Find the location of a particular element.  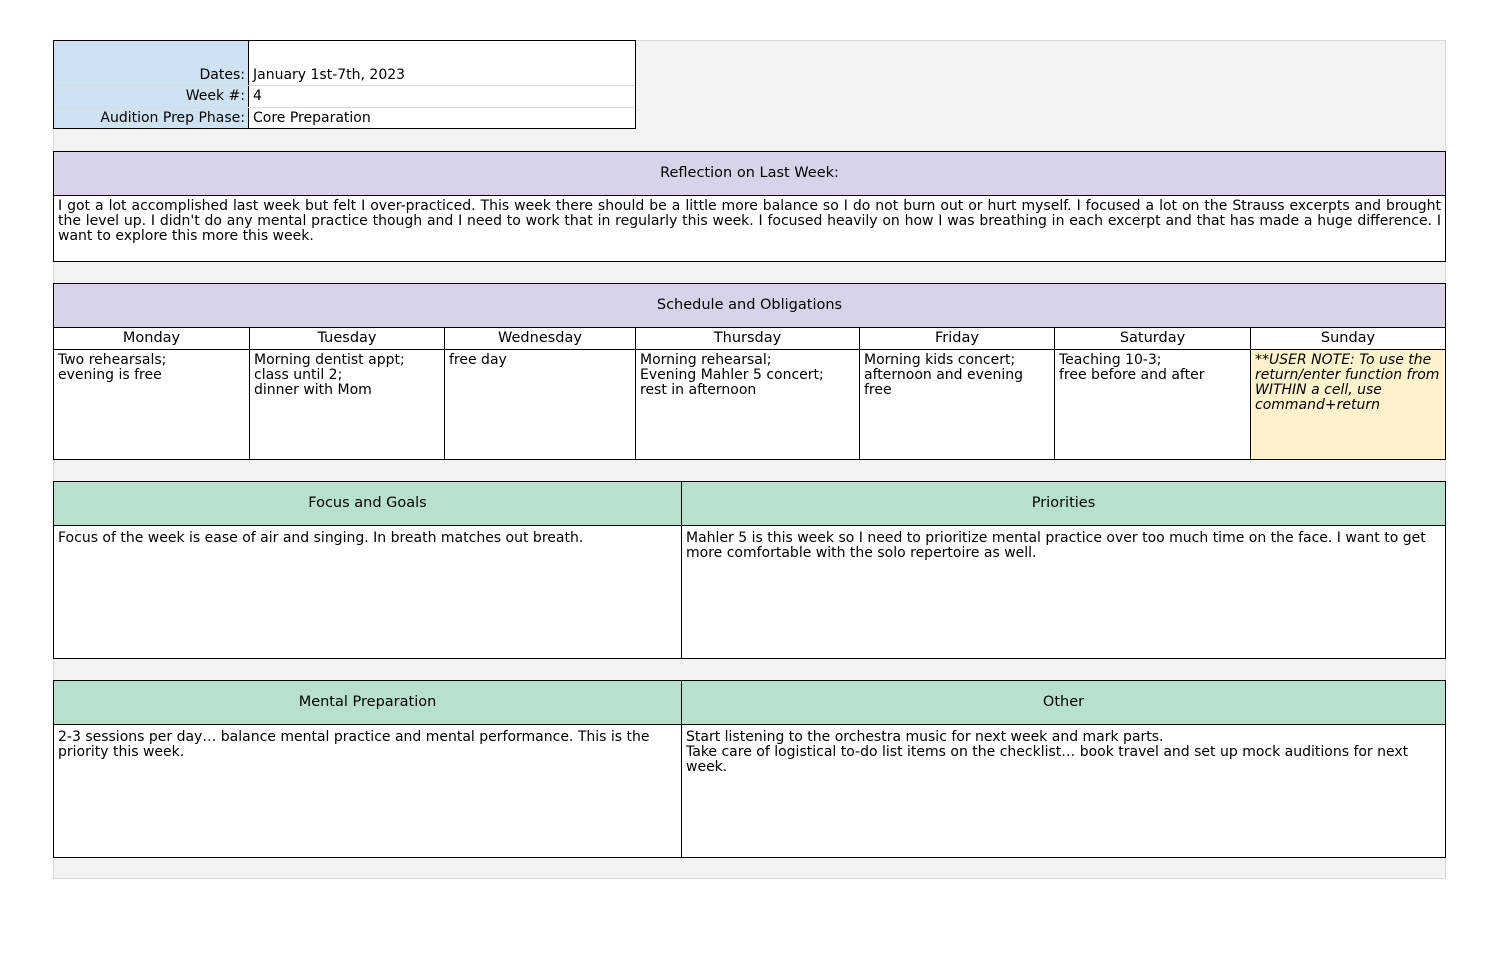

dates-label: Dates: is located at coordinates (151, 75).